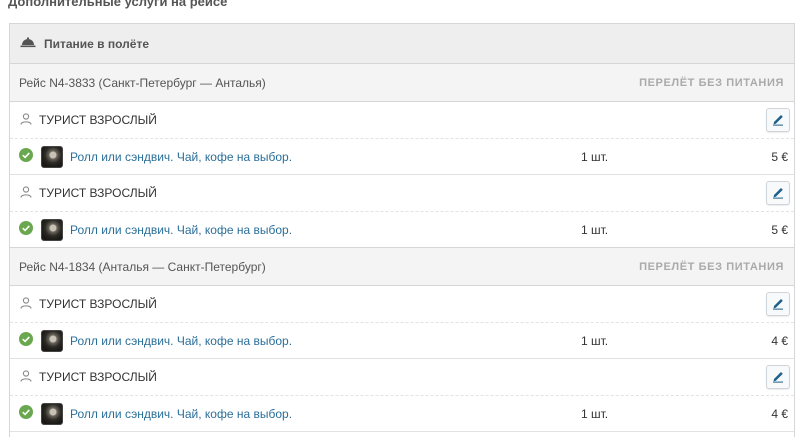 The image size is (804, 437). I want to click on cloche-icon, so click(28, 43).